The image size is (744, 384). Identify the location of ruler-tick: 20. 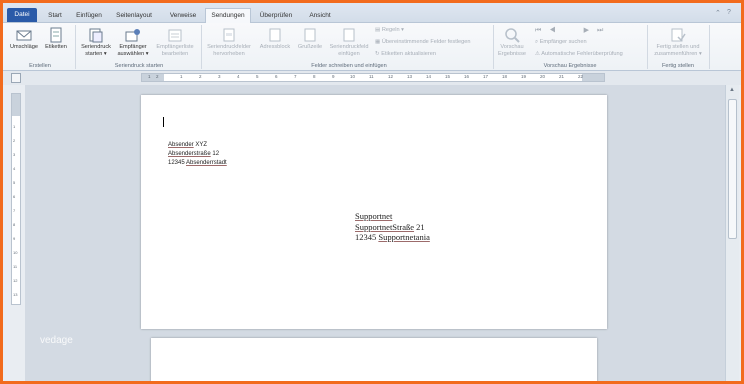
(543, 76).